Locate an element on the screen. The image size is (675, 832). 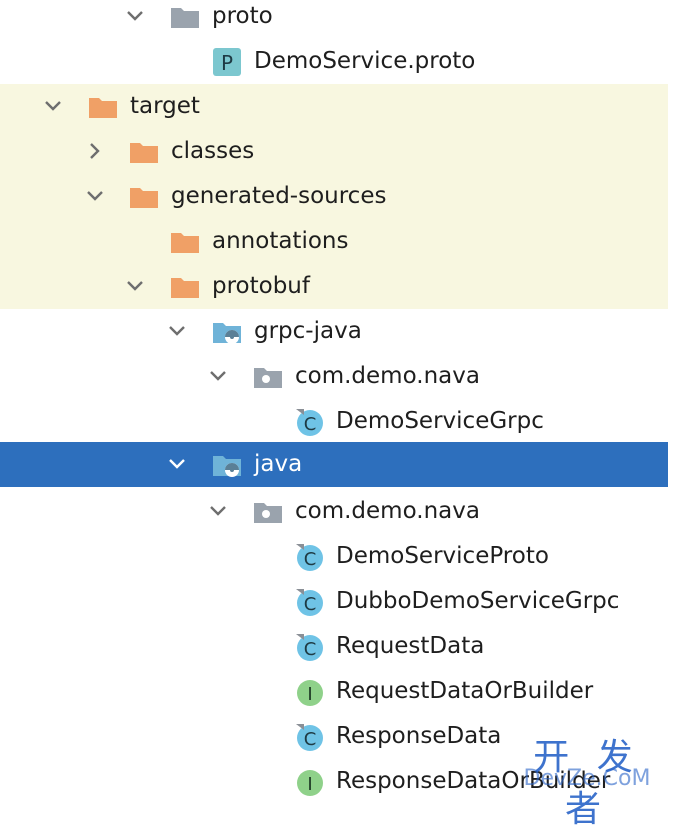
tree-row-proto: proto is located at coordinates (334, 19).